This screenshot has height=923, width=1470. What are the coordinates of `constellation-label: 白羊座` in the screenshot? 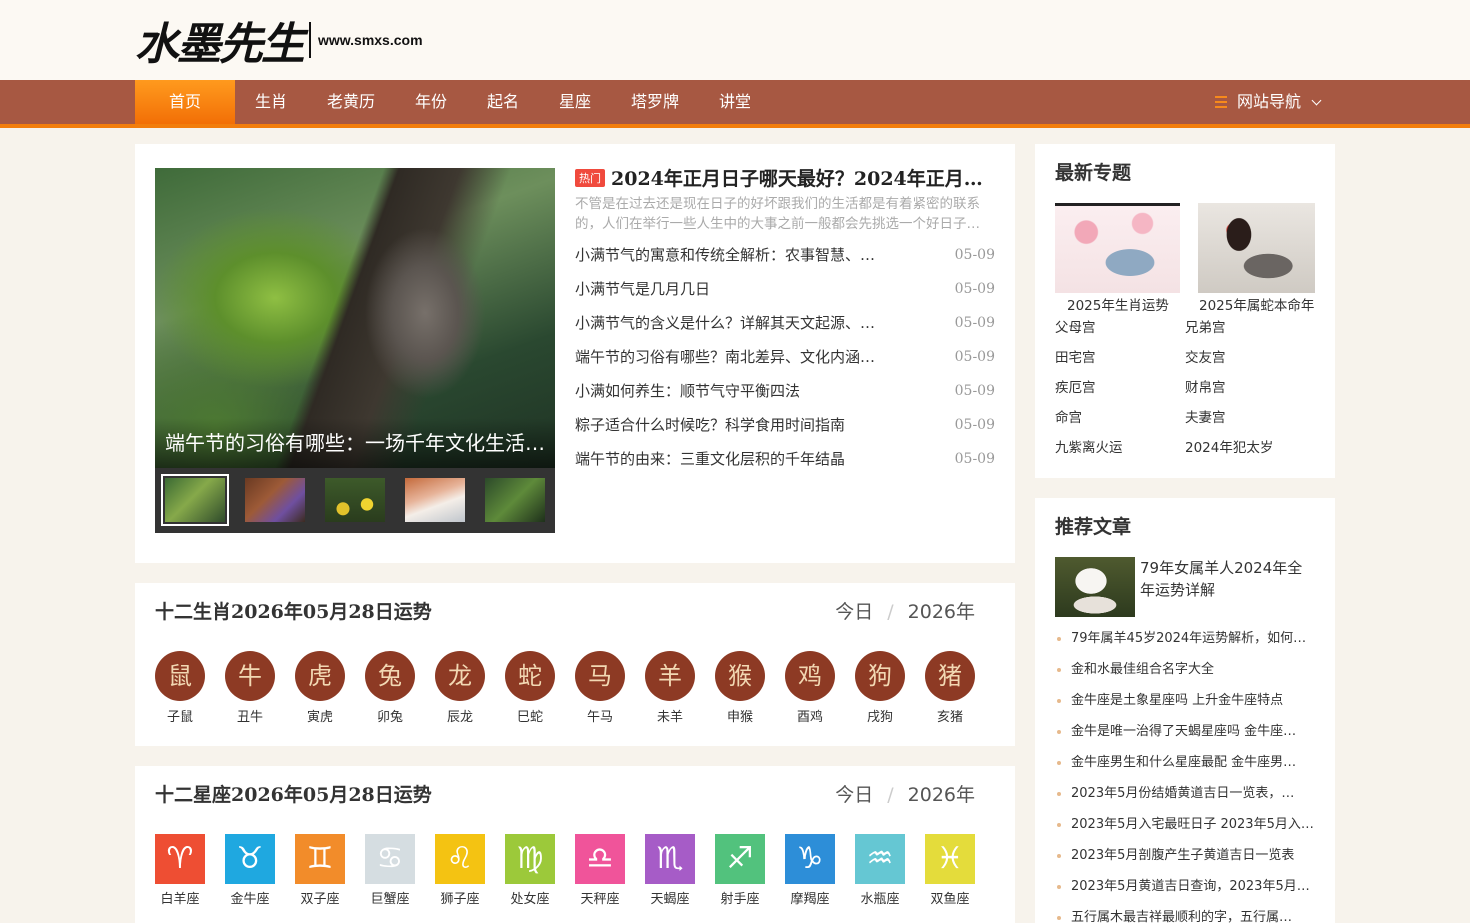 It's located at (180, 897).